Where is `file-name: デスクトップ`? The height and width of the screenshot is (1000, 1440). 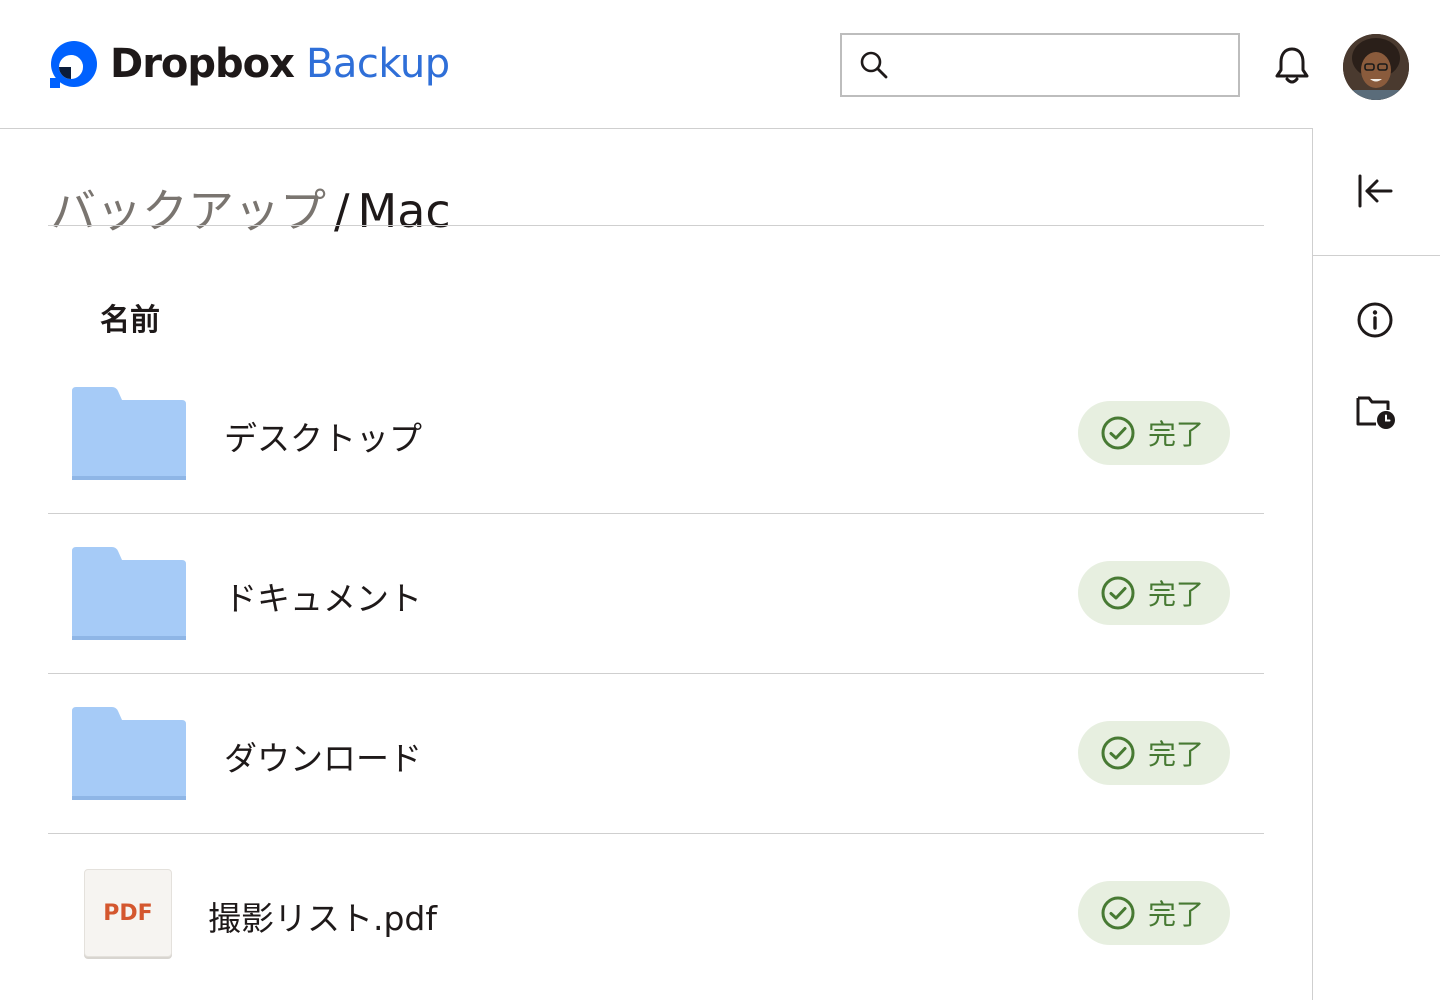
file-name: デスクトップ is located at coordinates (323, 436).